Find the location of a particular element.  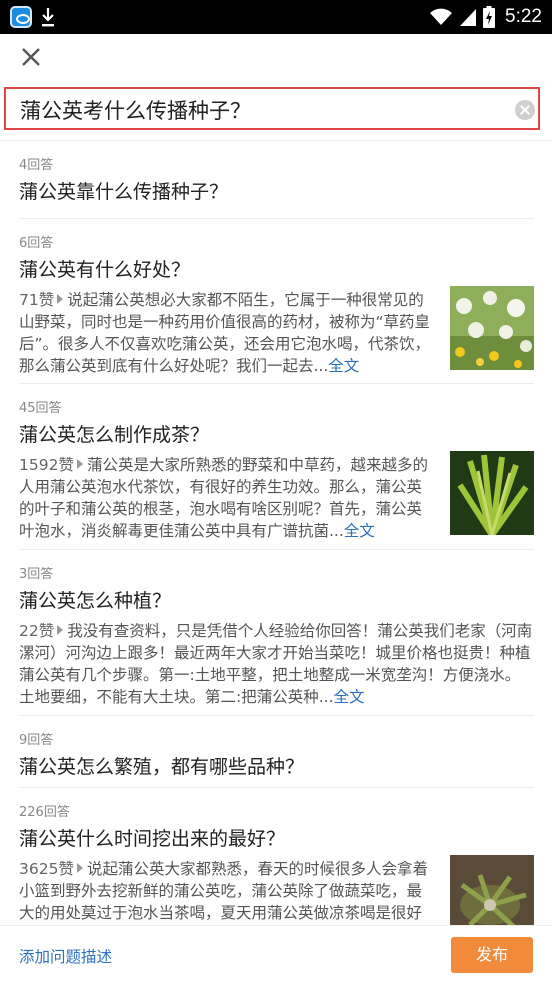

dug-dandelion-image is located at coordinates (492, 890).